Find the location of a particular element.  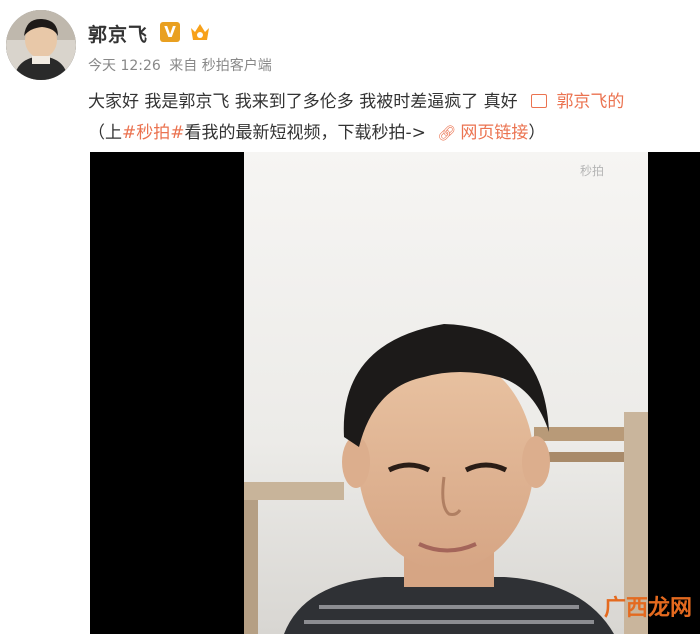

video-link-icon is located at coordinates (539, 101).